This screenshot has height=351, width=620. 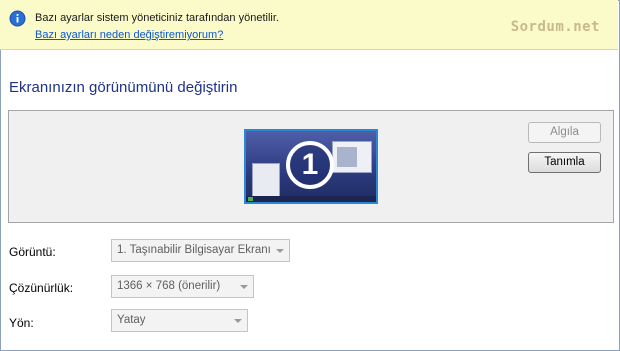 What do you see at coordinates (123, 87) in the screenshot?
I see `page-title: Ekranınızın görünümünü değiştirin` at bounding box center [123, 87].